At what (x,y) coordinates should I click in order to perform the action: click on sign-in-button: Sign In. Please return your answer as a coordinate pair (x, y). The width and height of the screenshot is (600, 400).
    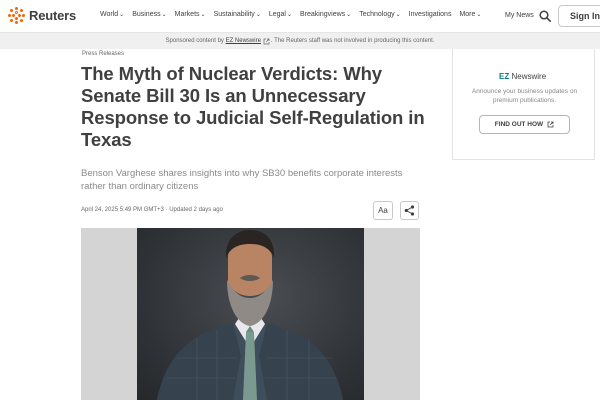
    Looking at the image, I should click on (579, 16).